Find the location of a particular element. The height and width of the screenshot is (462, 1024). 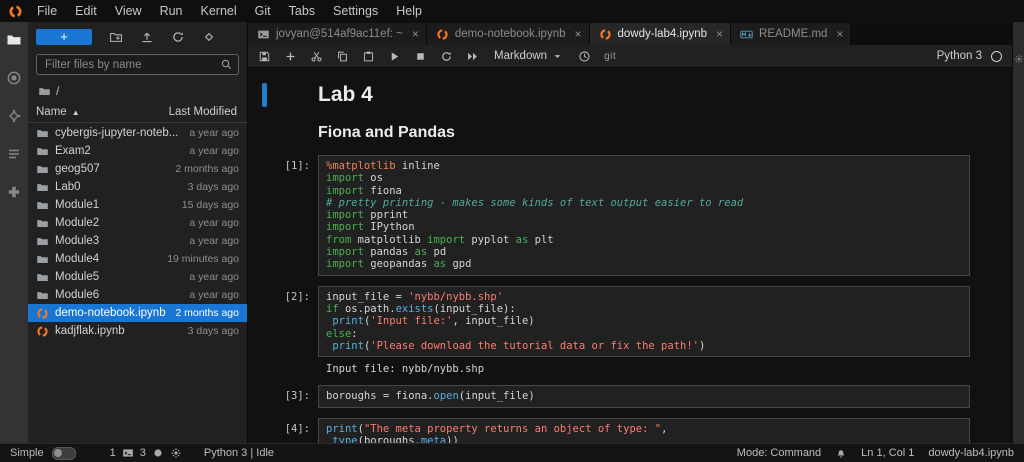

cell-type-dropdown: Markdown is located at coordinates (528, 56).